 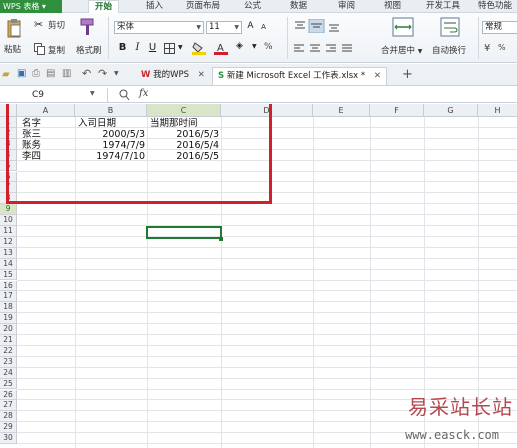 I want to click on export-pdf-icon: ▥, so click(x=66, y=73).